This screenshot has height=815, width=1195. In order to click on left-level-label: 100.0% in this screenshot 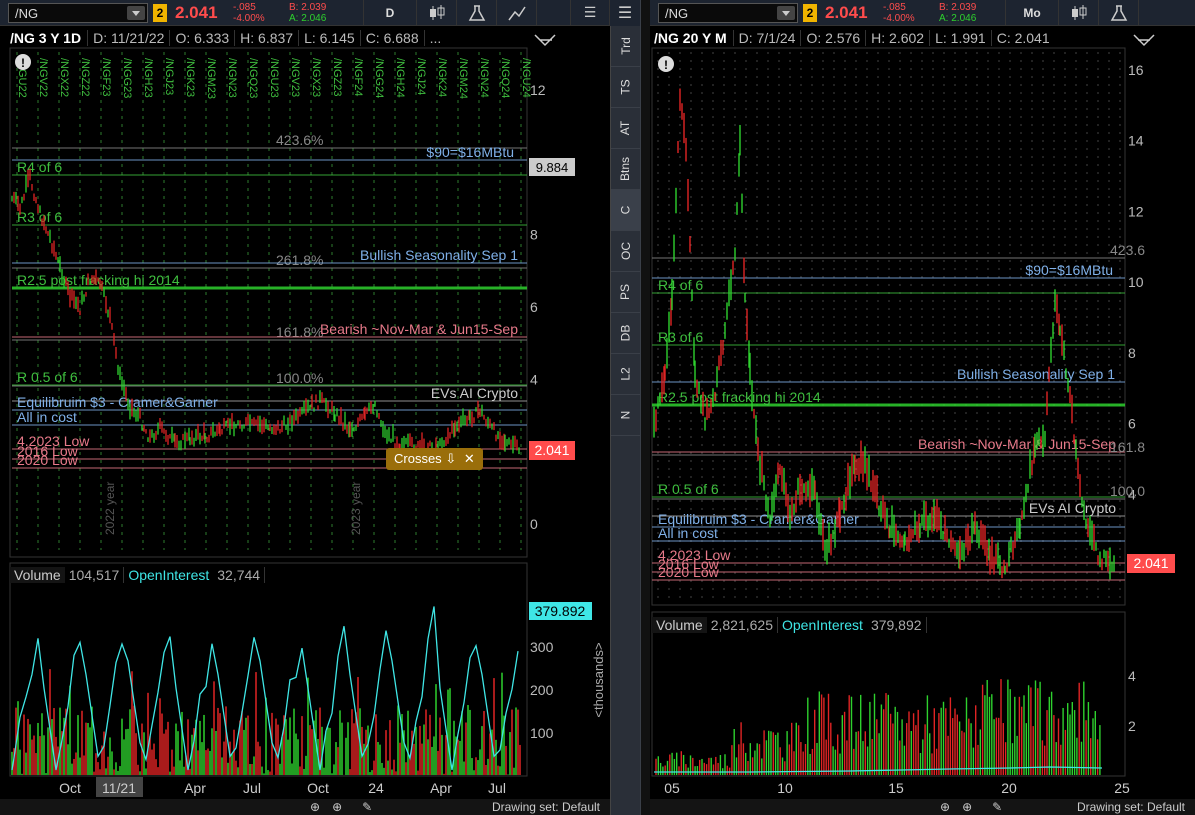, I will do `click(299, 378)`.